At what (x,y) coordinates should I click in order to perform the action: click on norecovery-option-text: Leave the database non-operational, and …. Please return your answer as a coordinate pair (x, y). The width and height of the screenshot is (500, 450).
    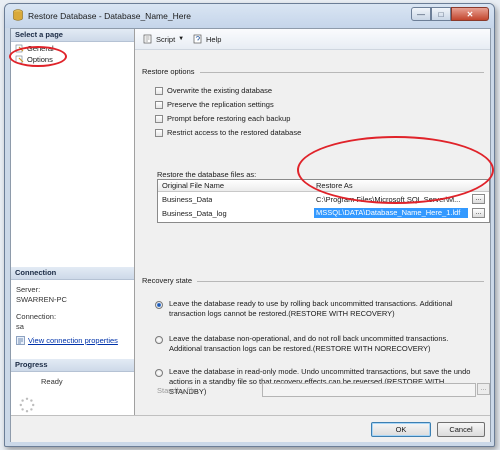
    Looking at the image, I should click on (309, 343).